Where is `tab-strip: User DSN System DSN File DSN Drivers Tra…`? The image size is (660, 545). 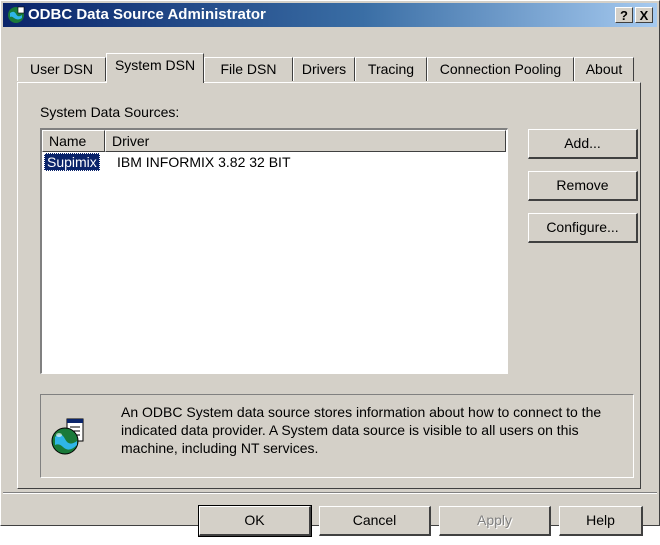 tab-strip: User DSN System DSN File DSN Drivers Tra… is located at coordinates (337, 68).